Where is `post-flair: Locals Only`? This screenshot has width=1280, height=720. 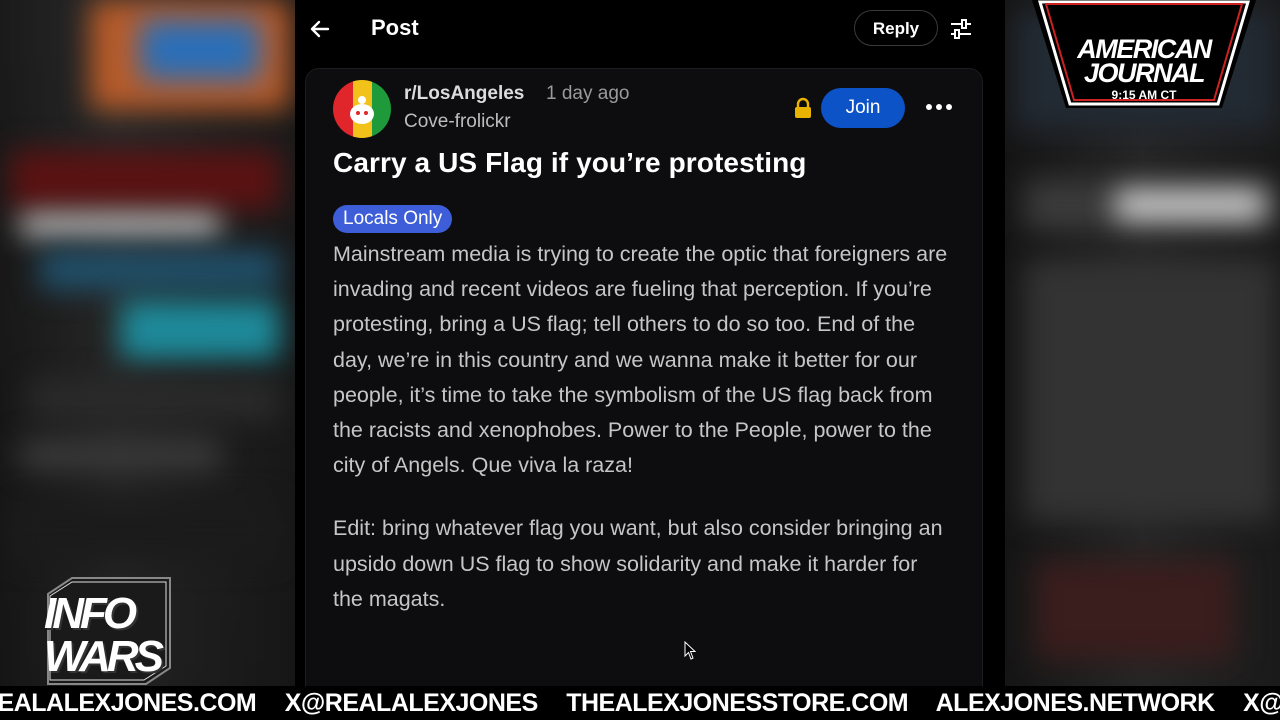
post-flair: Locals Only is located at coordinates (393, 219).